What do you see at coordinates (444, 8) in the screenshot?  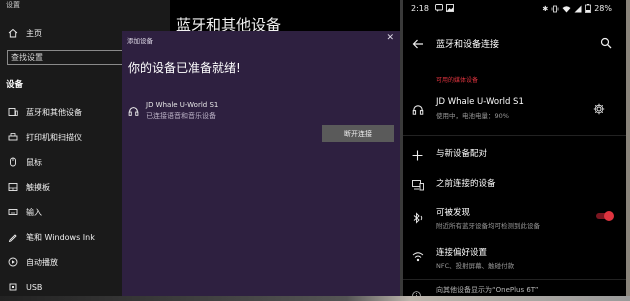 I see `notification-icons` at bounding box center [444, 8].